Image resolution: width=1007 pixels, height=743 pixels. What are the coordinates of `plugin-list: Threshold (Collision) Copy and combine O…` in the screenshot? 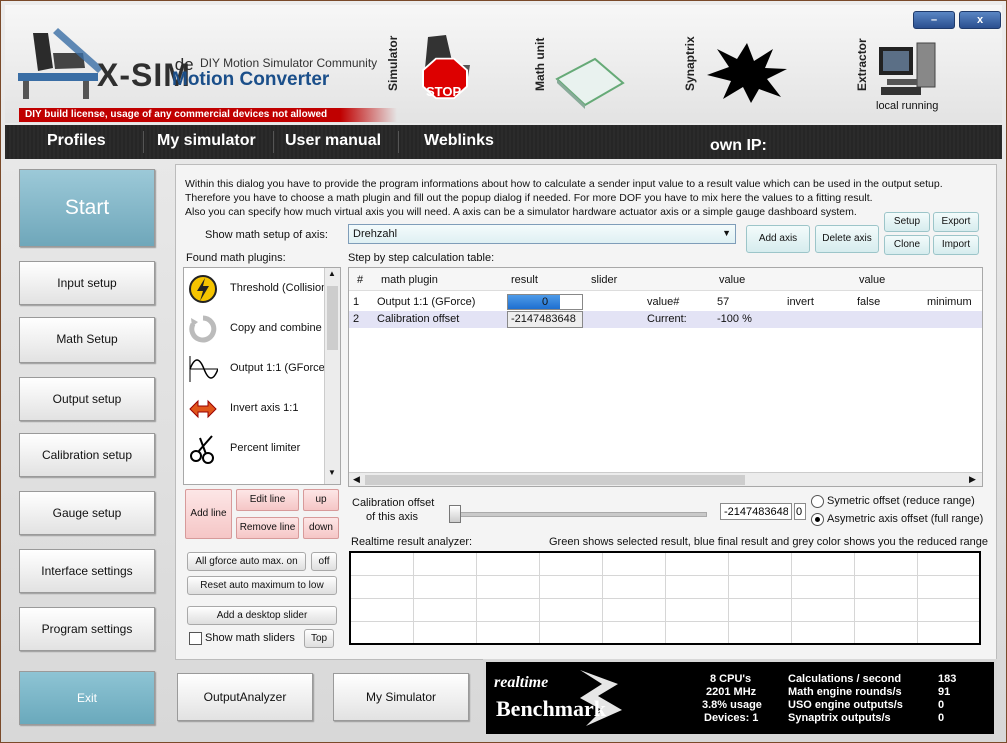 It's located at (262, 376).